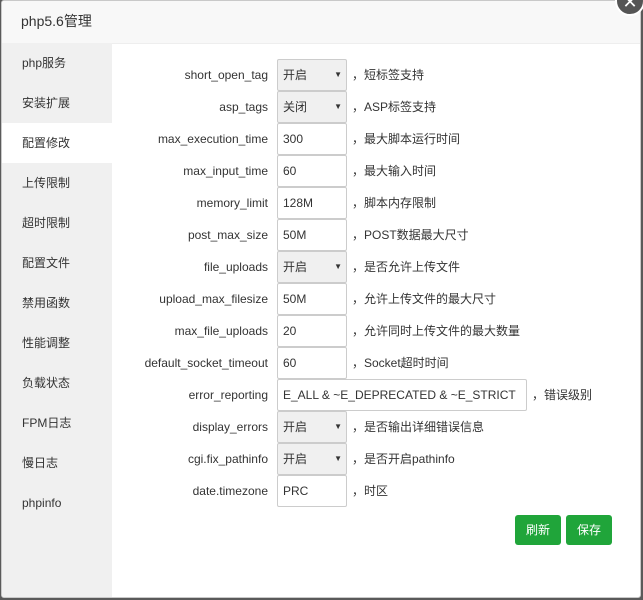  Describe the element at coordinates (406, 139) in the screenshot. I see `setting-note: ，最大脚本运行时间` at that location.